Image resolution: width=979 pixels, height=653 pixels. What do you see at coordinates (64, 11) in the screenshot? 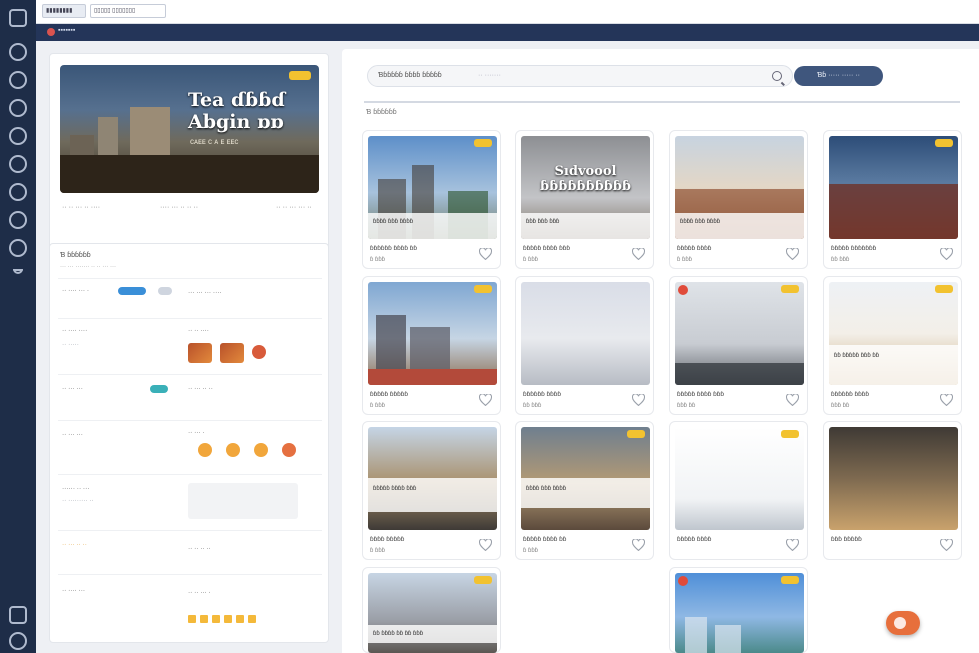
I see `workspace-chip: ▮▮▮▮▮▮▮▮` at bounding box center [64, 11].